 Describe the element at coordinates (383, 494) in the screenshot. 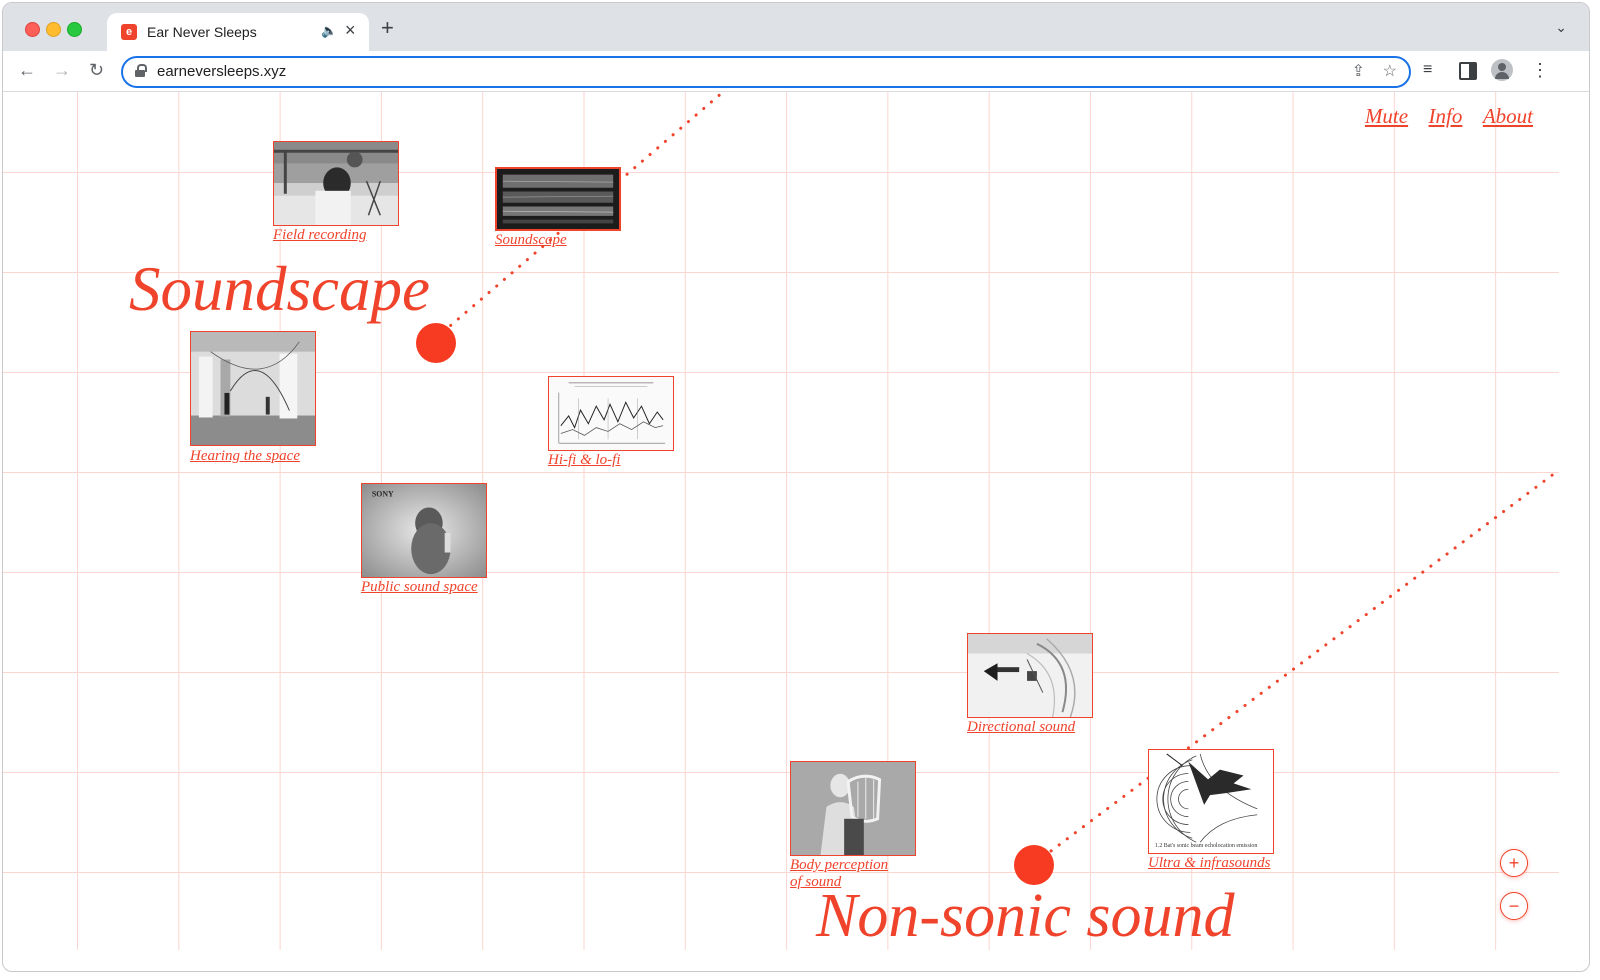

I see `sony-label: SONY` at that location.